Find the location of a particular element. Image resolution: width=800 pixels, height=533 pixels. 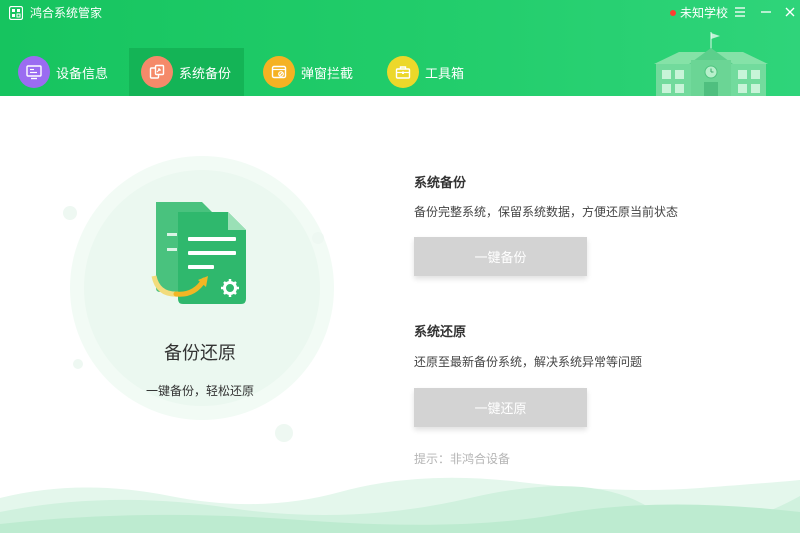

tab-device-info: 设备信息 is located at coordinates (63, 72).